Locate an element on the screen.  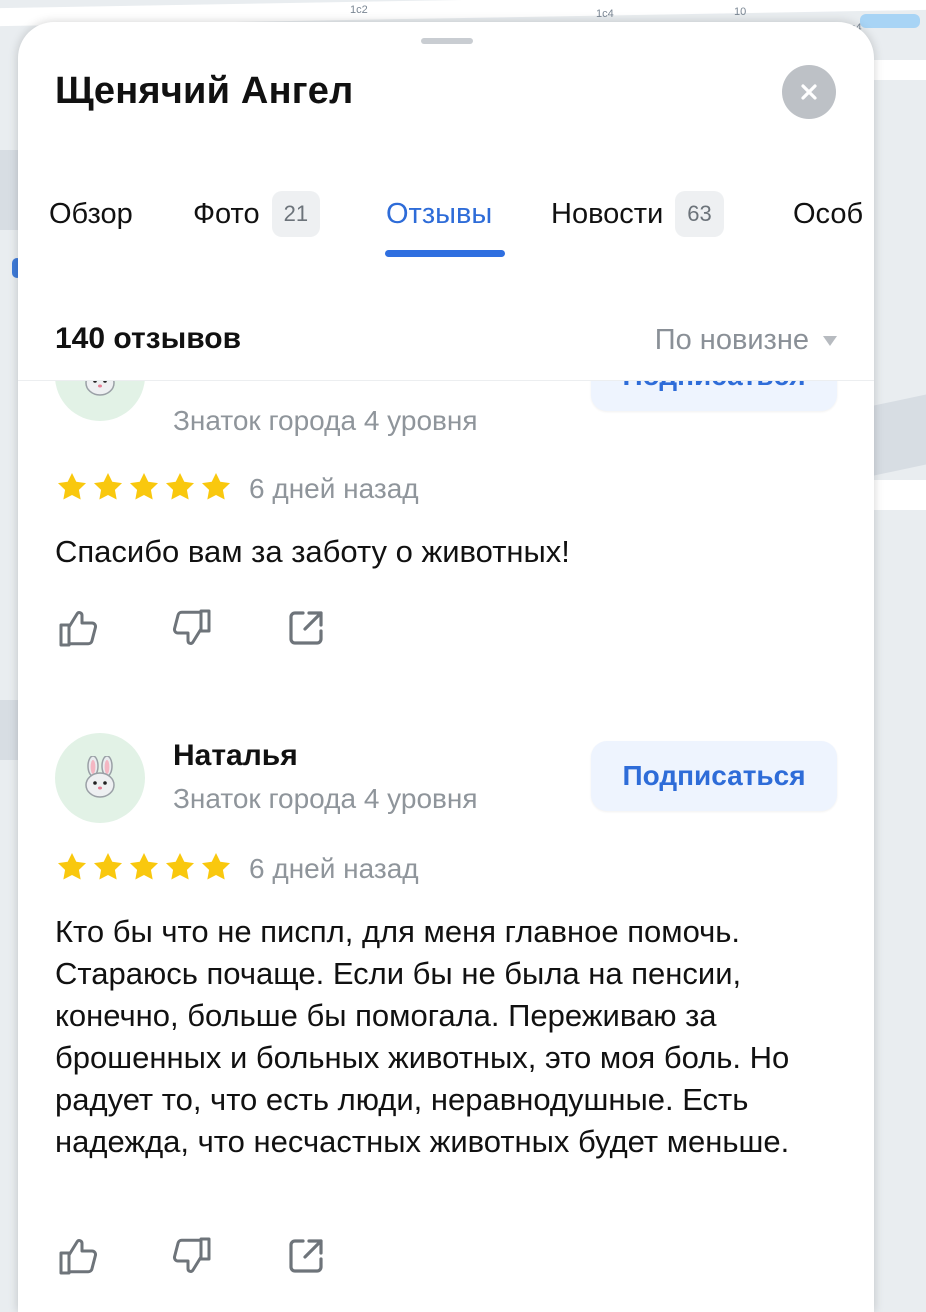
close-icon is located at coordinates (809, 92).